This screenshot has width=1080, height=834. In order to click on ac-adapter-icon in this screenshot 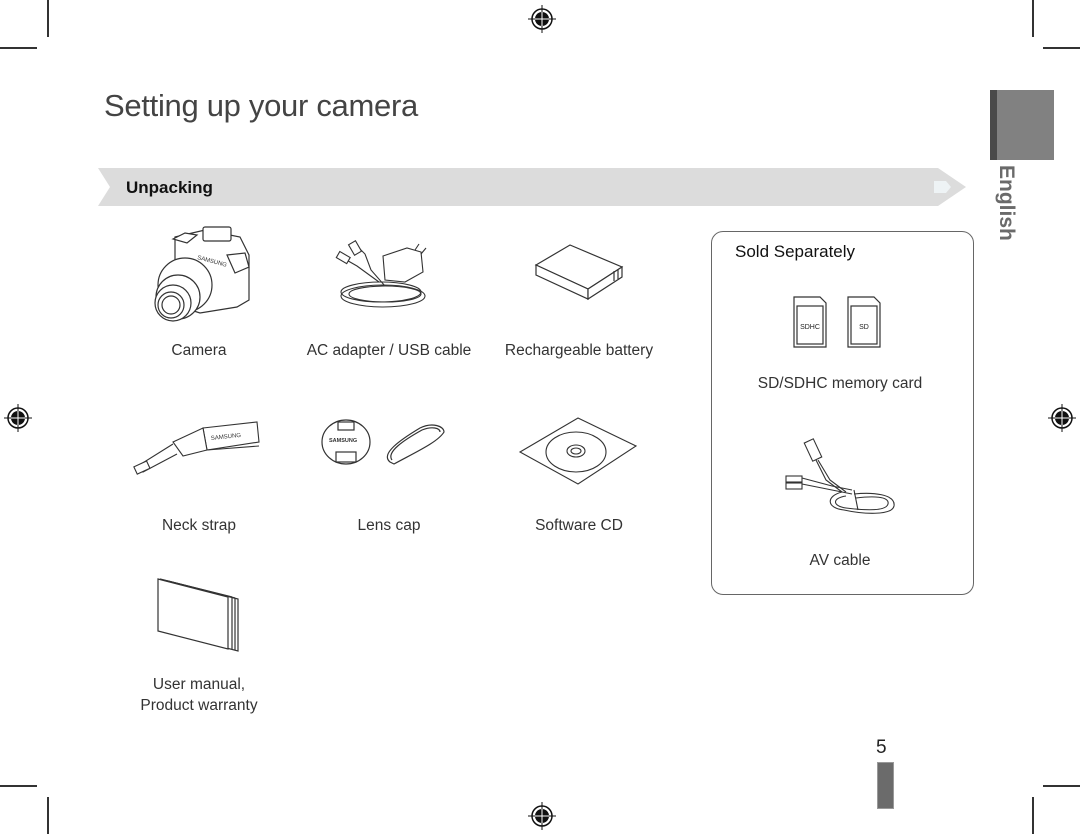, I will do `click(381, 274)`.